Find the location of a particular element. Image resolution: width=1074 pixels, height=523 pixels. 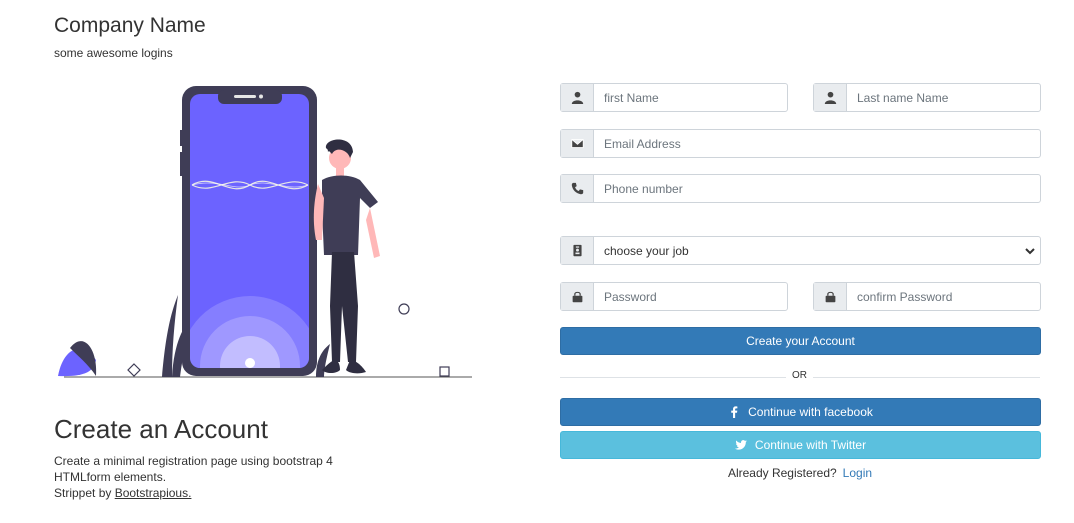

login-link: Login is located at coordinates (857, 473).